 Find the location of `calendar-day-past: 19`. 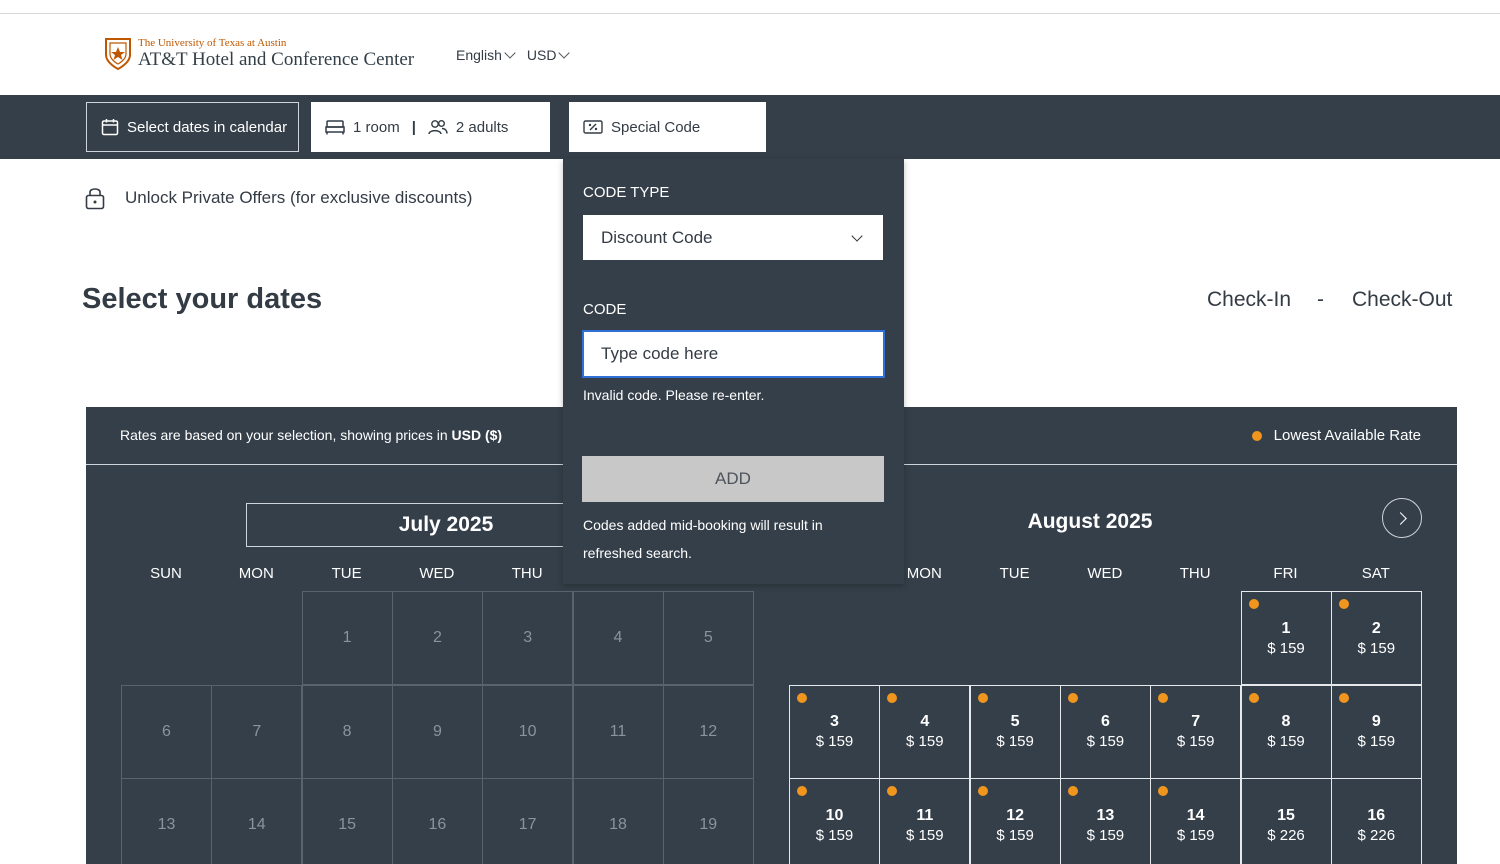

calendar-day-past: 19 is located at coordinates (708, 821).